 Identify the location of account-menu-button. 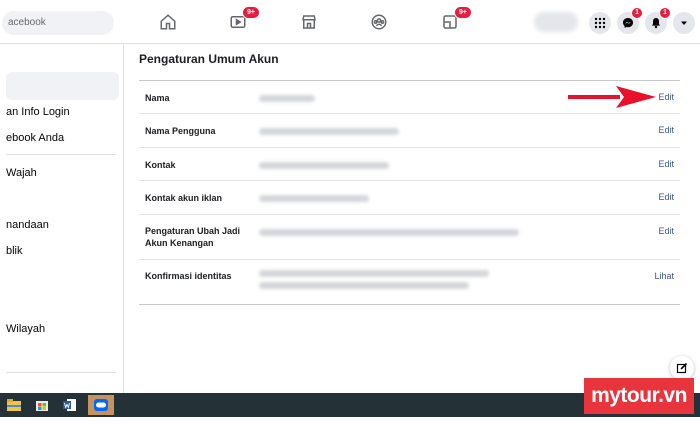
(684, 23).